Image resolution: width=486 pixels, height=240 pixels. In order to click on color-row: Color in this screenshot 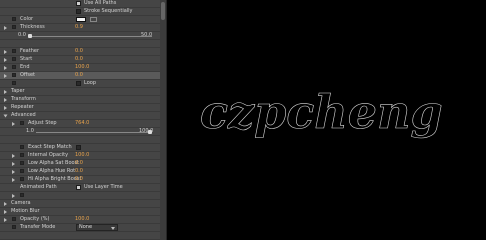, I will do `click(83, 20)`.